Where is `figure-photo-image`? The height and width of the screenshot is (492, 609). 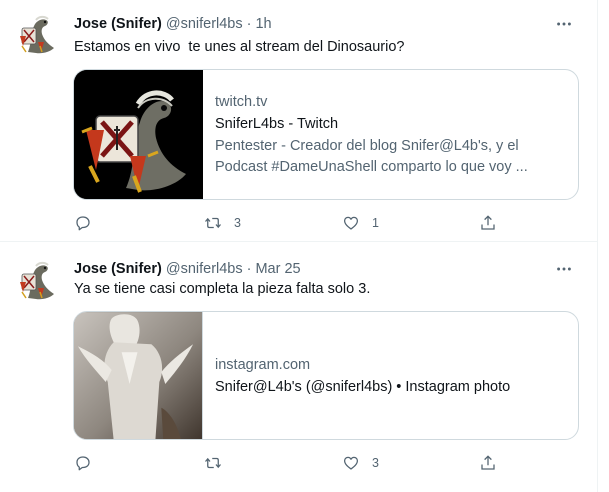
figure-photo-image is located at coordinates (138, 375).